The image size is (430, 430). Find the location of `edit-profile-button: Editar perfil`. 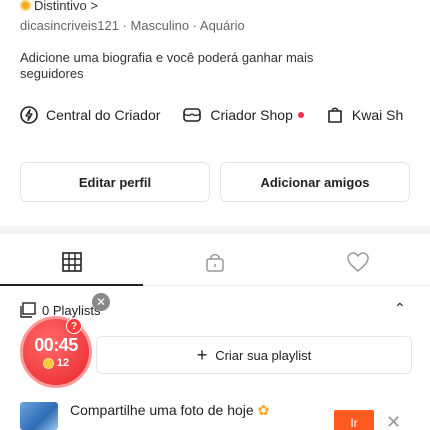

edit-profile-button: Editar perfil is located at coordinates (115, 182).